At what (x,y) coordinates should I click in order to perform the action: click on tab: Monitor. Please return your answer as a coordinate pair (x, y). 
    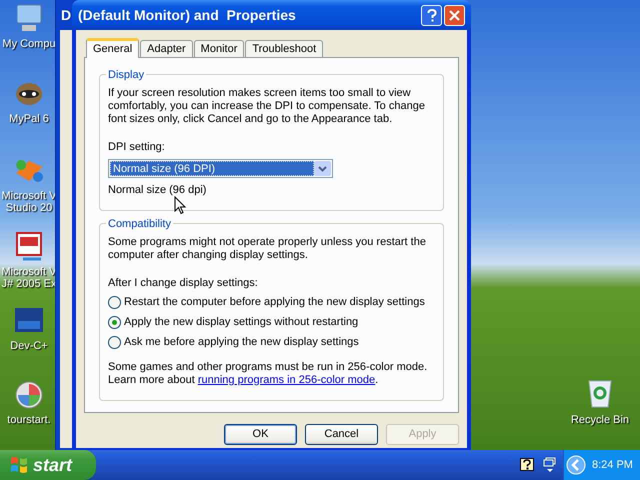
    Looking at the image, I should click on (219, 48).